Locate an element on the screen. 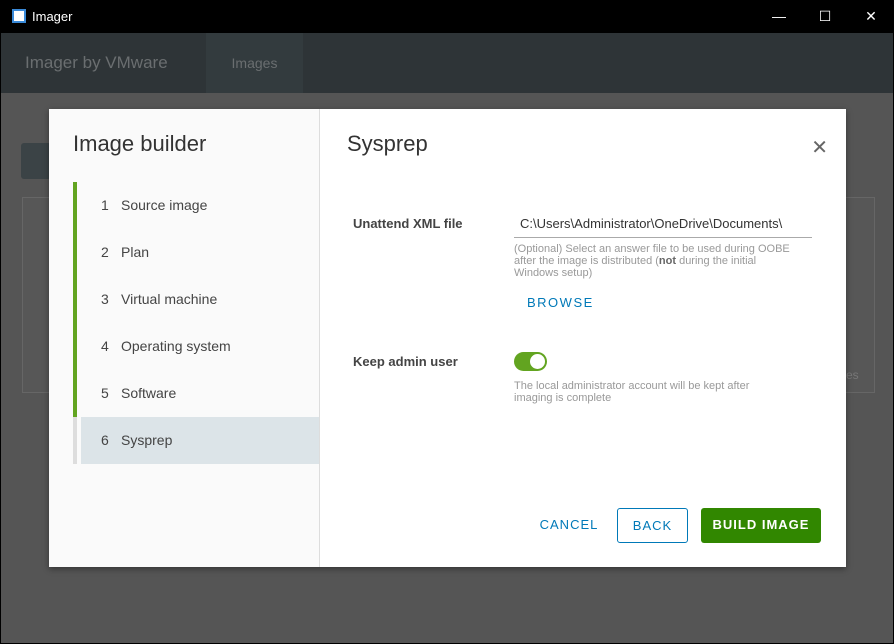 This screenshot has height=644, width=894. step-number: 5 is located at coordinates (105, 393).